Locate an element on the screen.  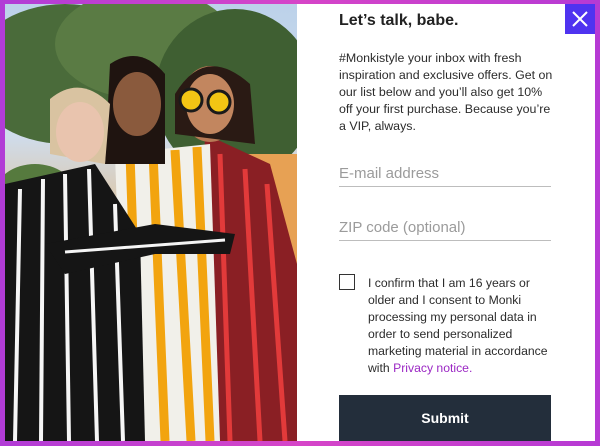
zip-field-wrapper is located at coordinates (445, 225).